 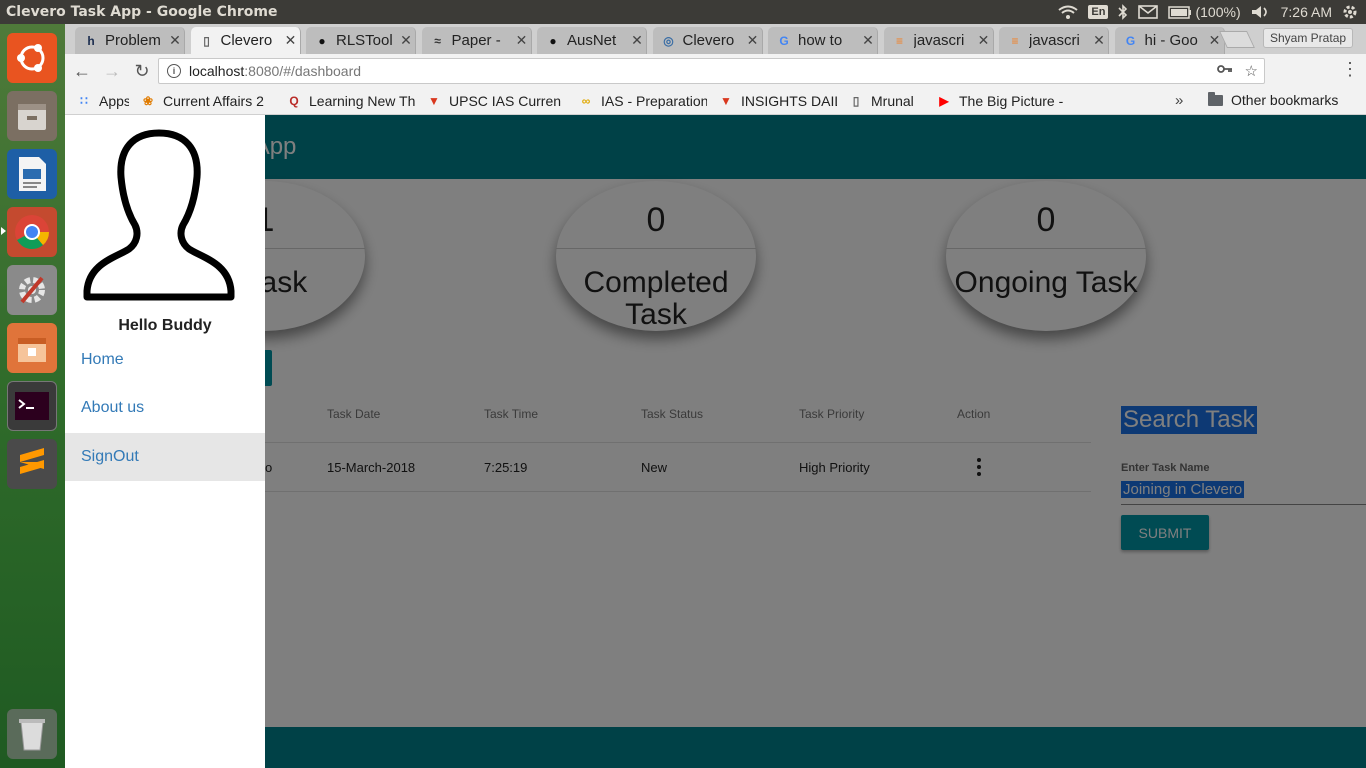 What do you see at coordinates (1224, 71) in the screenshot?
I see `key-icon` at bounding box center [1224, 71].